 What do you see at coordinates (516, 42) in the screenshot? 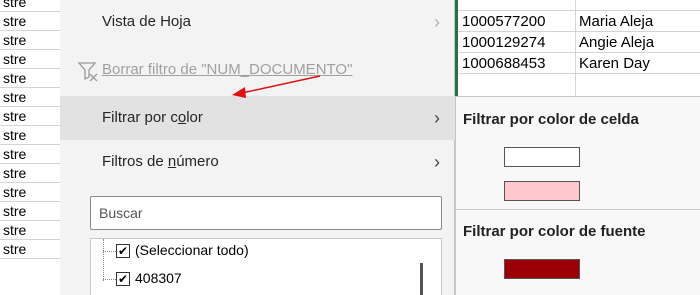
I see `cell-num-documento: 1000129274` at bounding box center [516, 42].